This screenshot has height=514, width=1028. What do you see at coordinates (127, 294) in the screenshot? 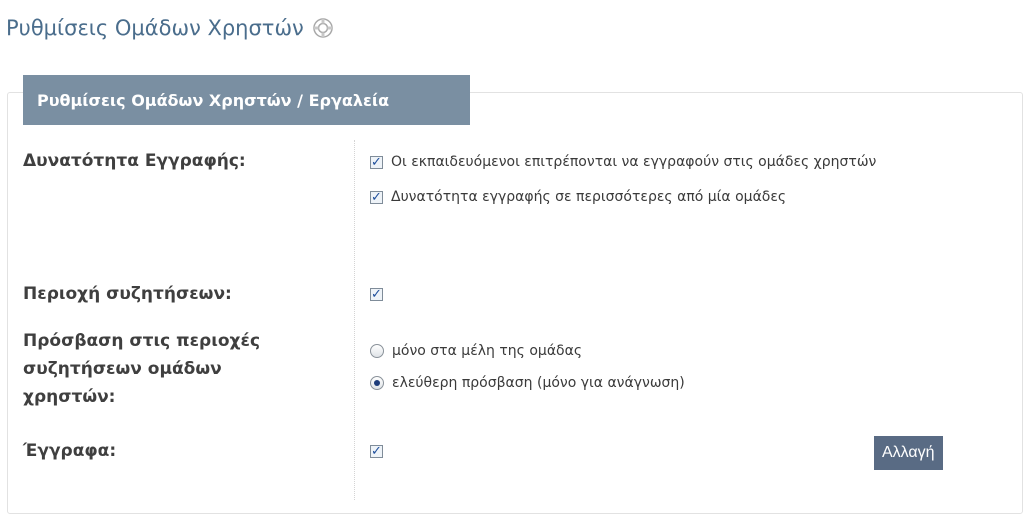
I see `forum-label: Περιοχή συζητήσεων:` at bounding box center [127, 294].